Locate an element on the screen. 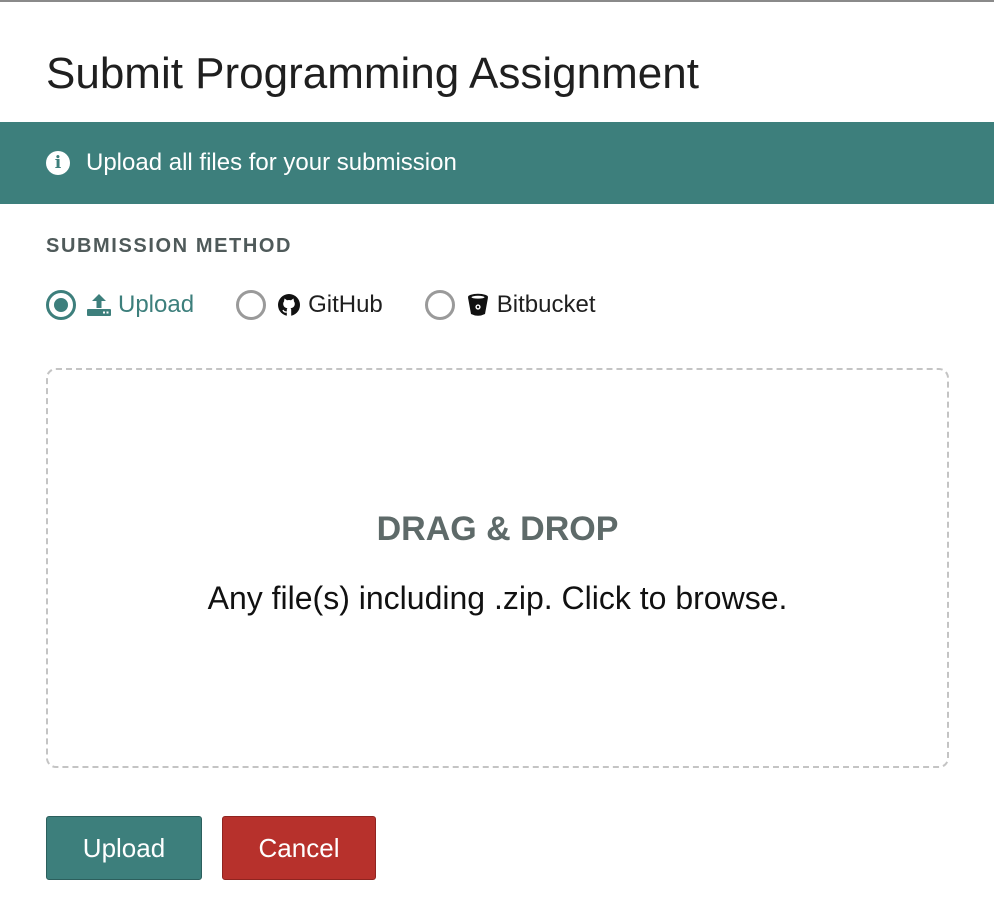 The image size is (994, 924). upload-method-label: Upload is located at coordinates (156, 304).